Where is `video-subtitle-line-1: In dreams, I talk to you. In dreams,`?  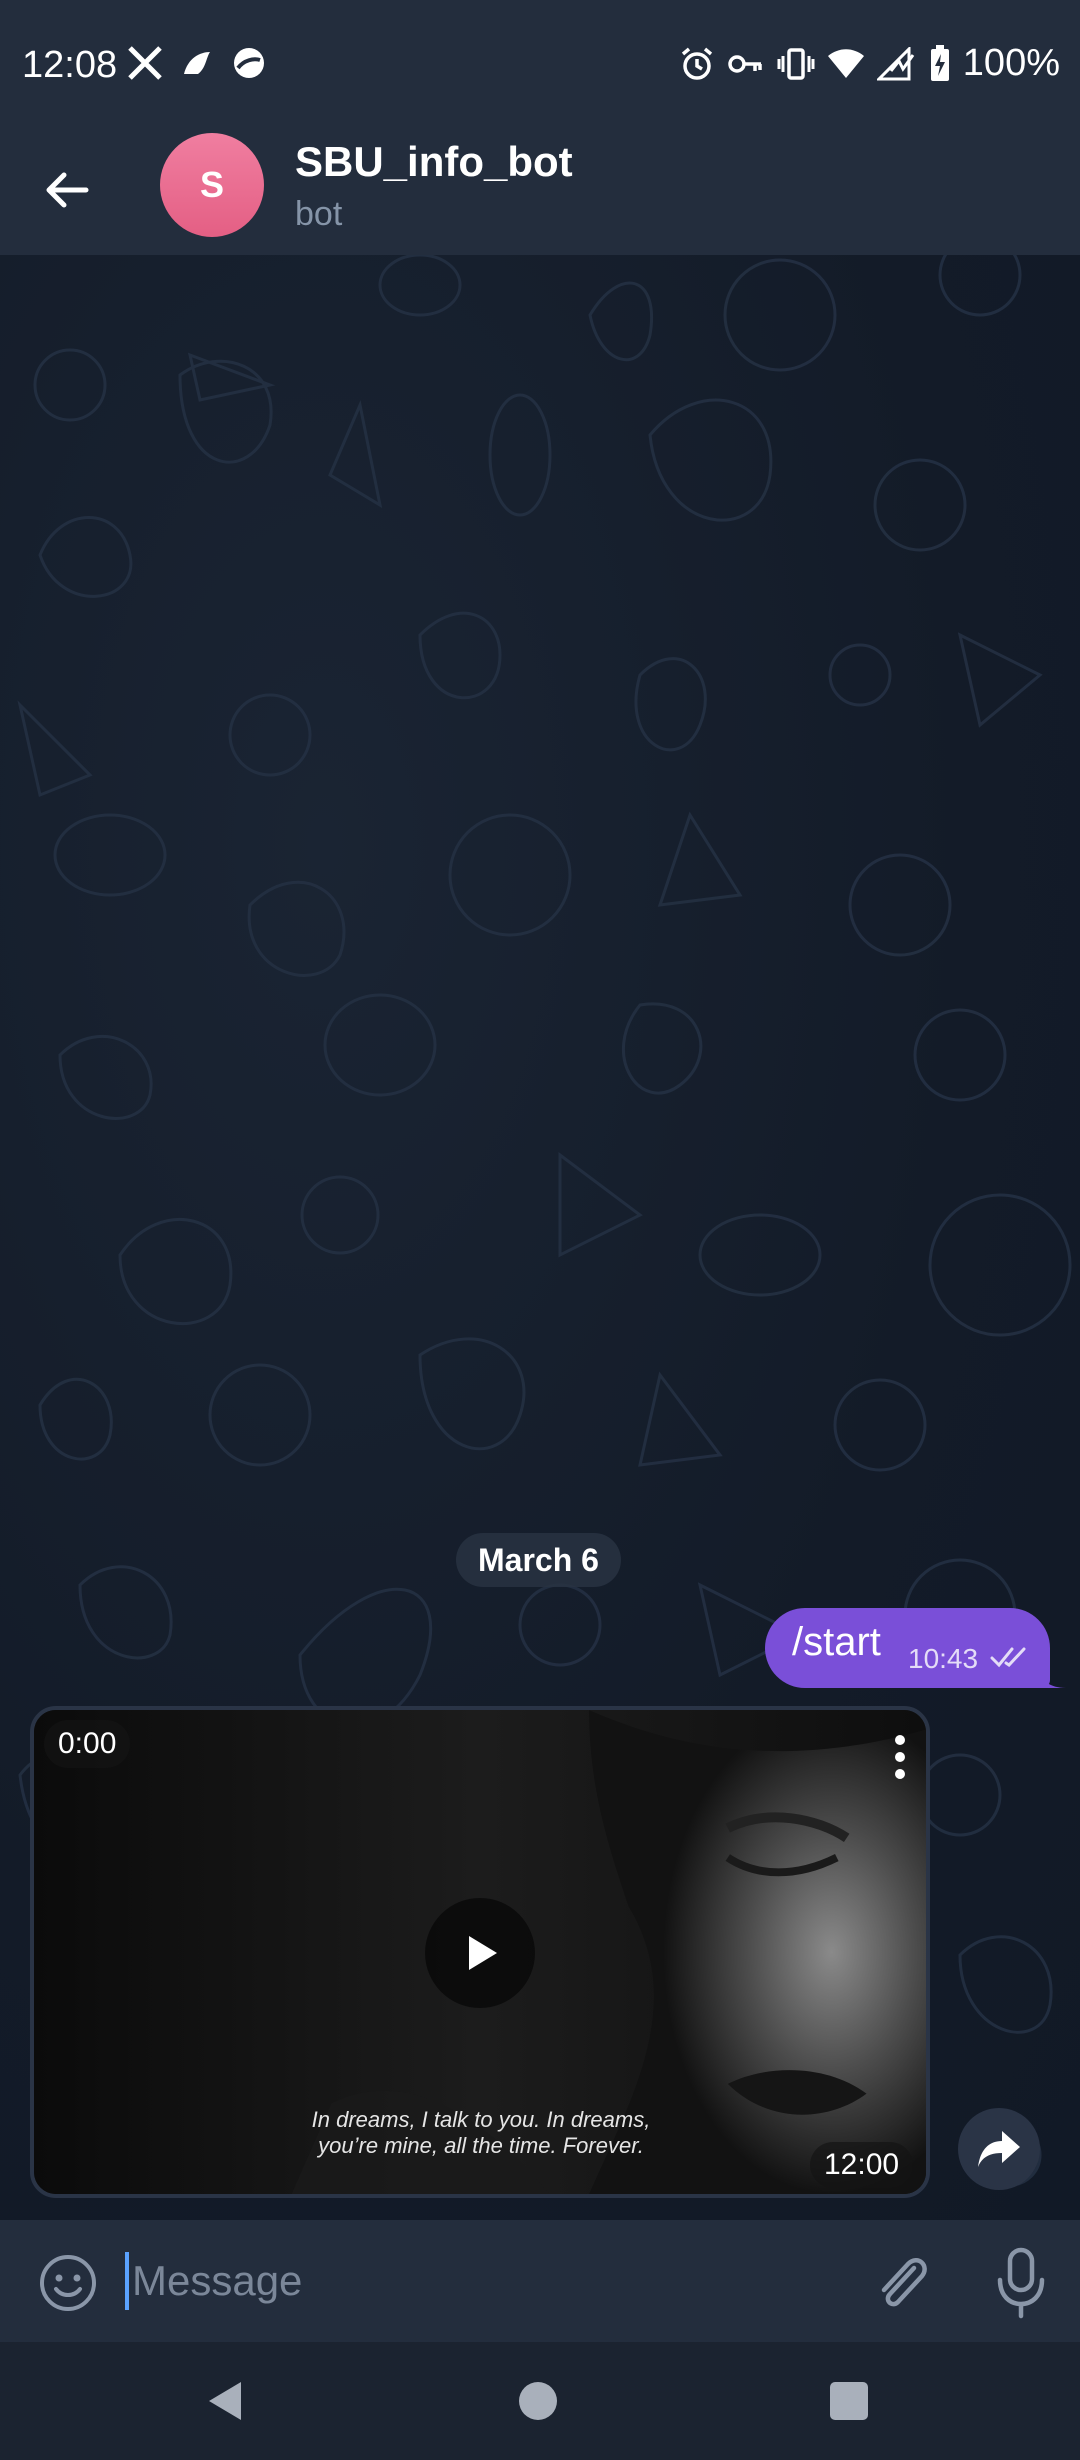 video-subtitle-line-1: In dreams, I talk to you. In dreams, is located at coordinates (481, 2119).